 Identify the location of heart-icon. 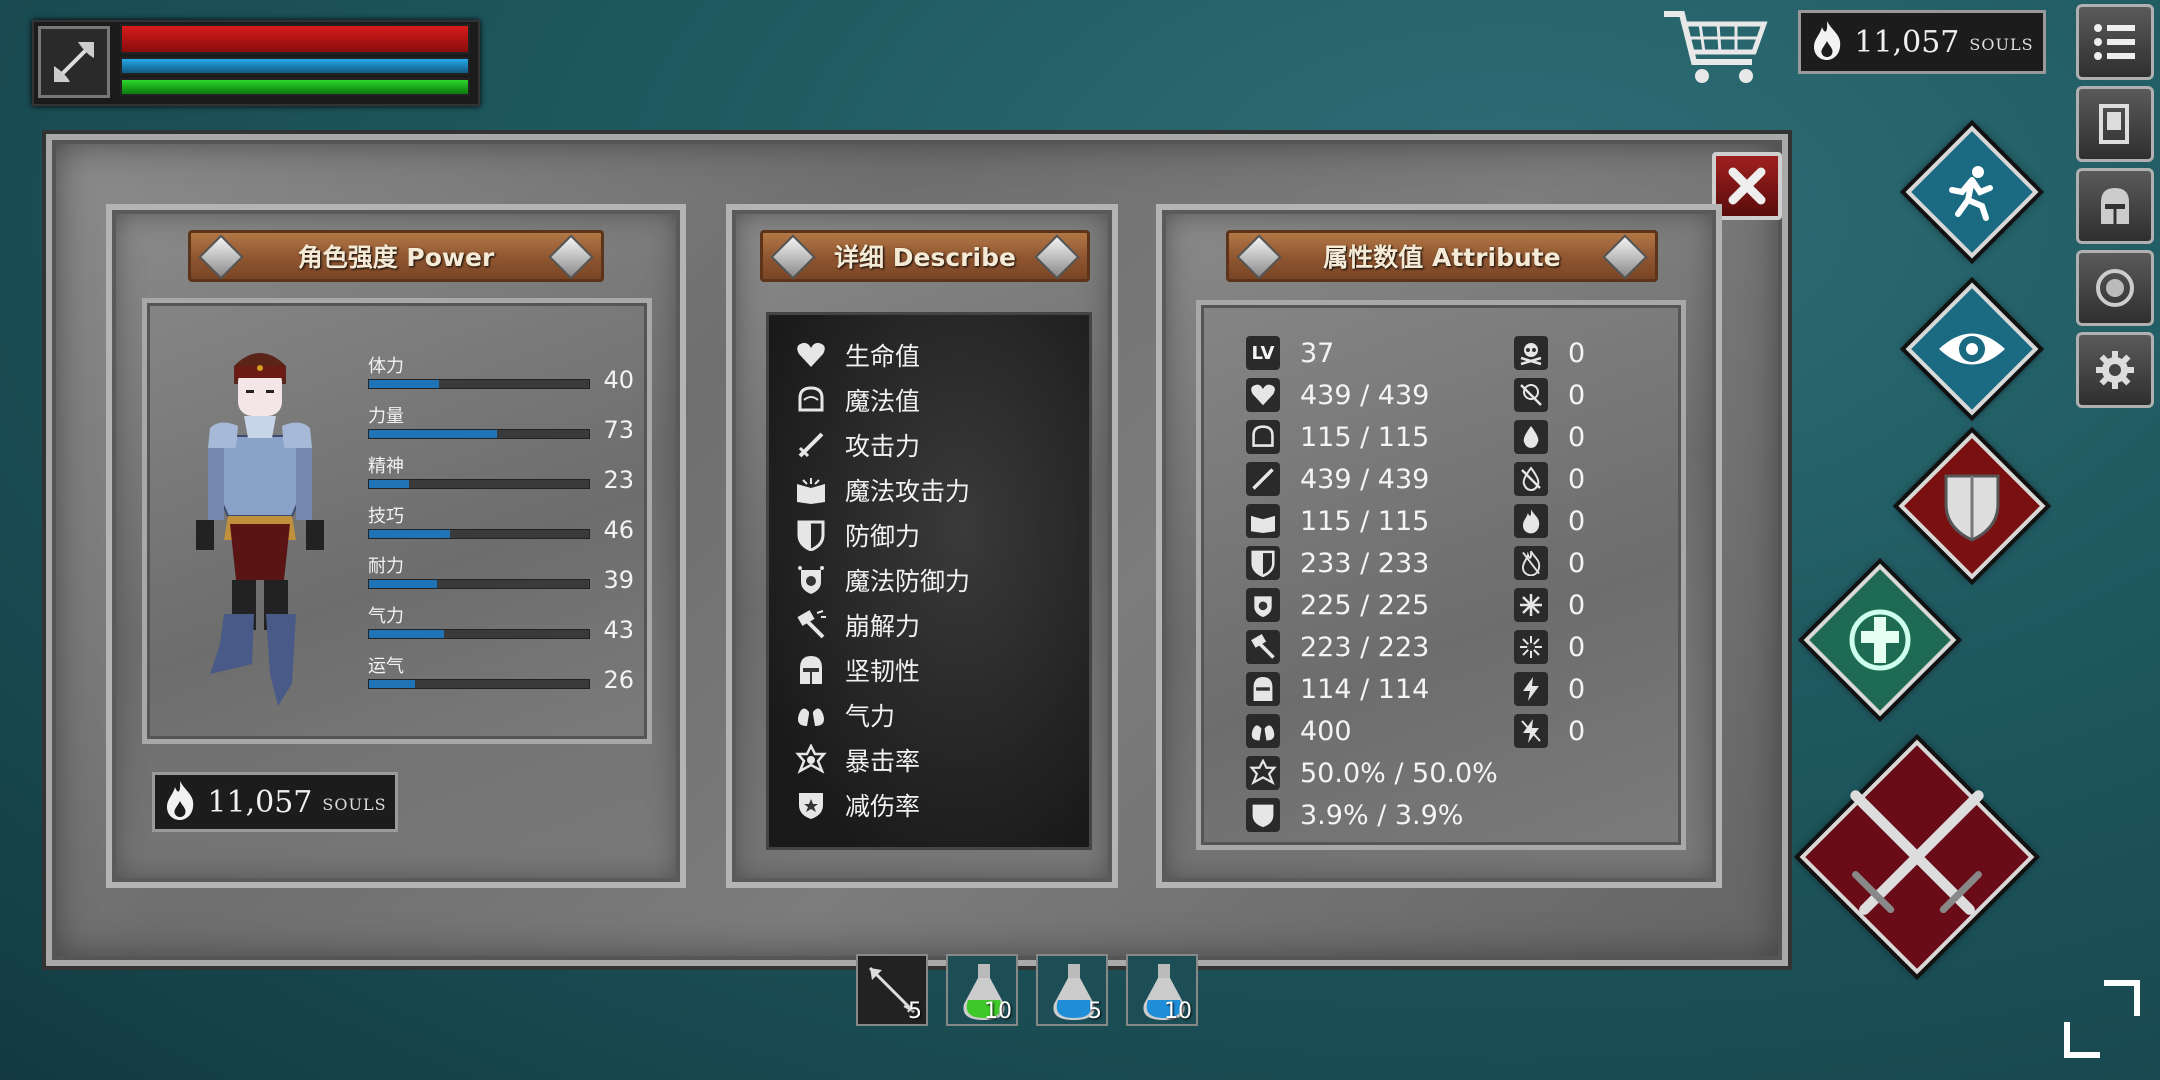
(1263, 395).